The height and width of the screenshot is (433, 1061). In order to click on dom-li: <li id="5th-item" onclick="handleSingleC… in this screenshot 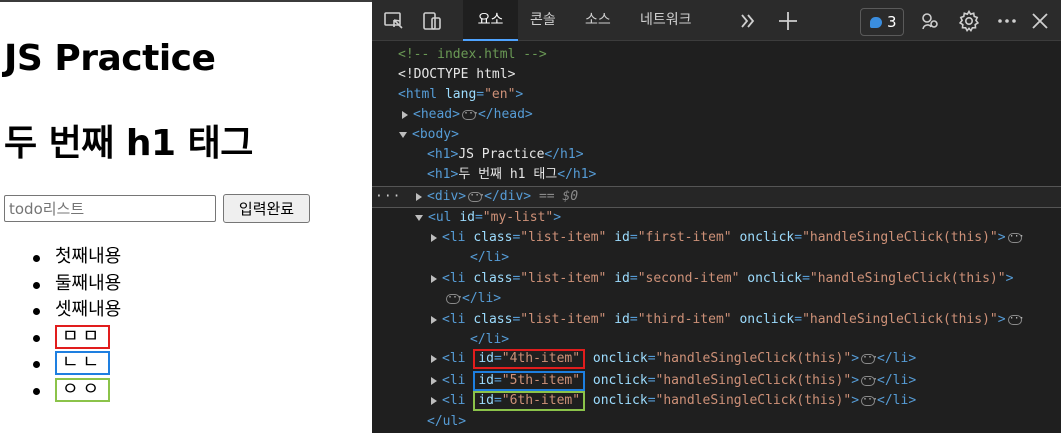, I will do `click(716, 380)`.